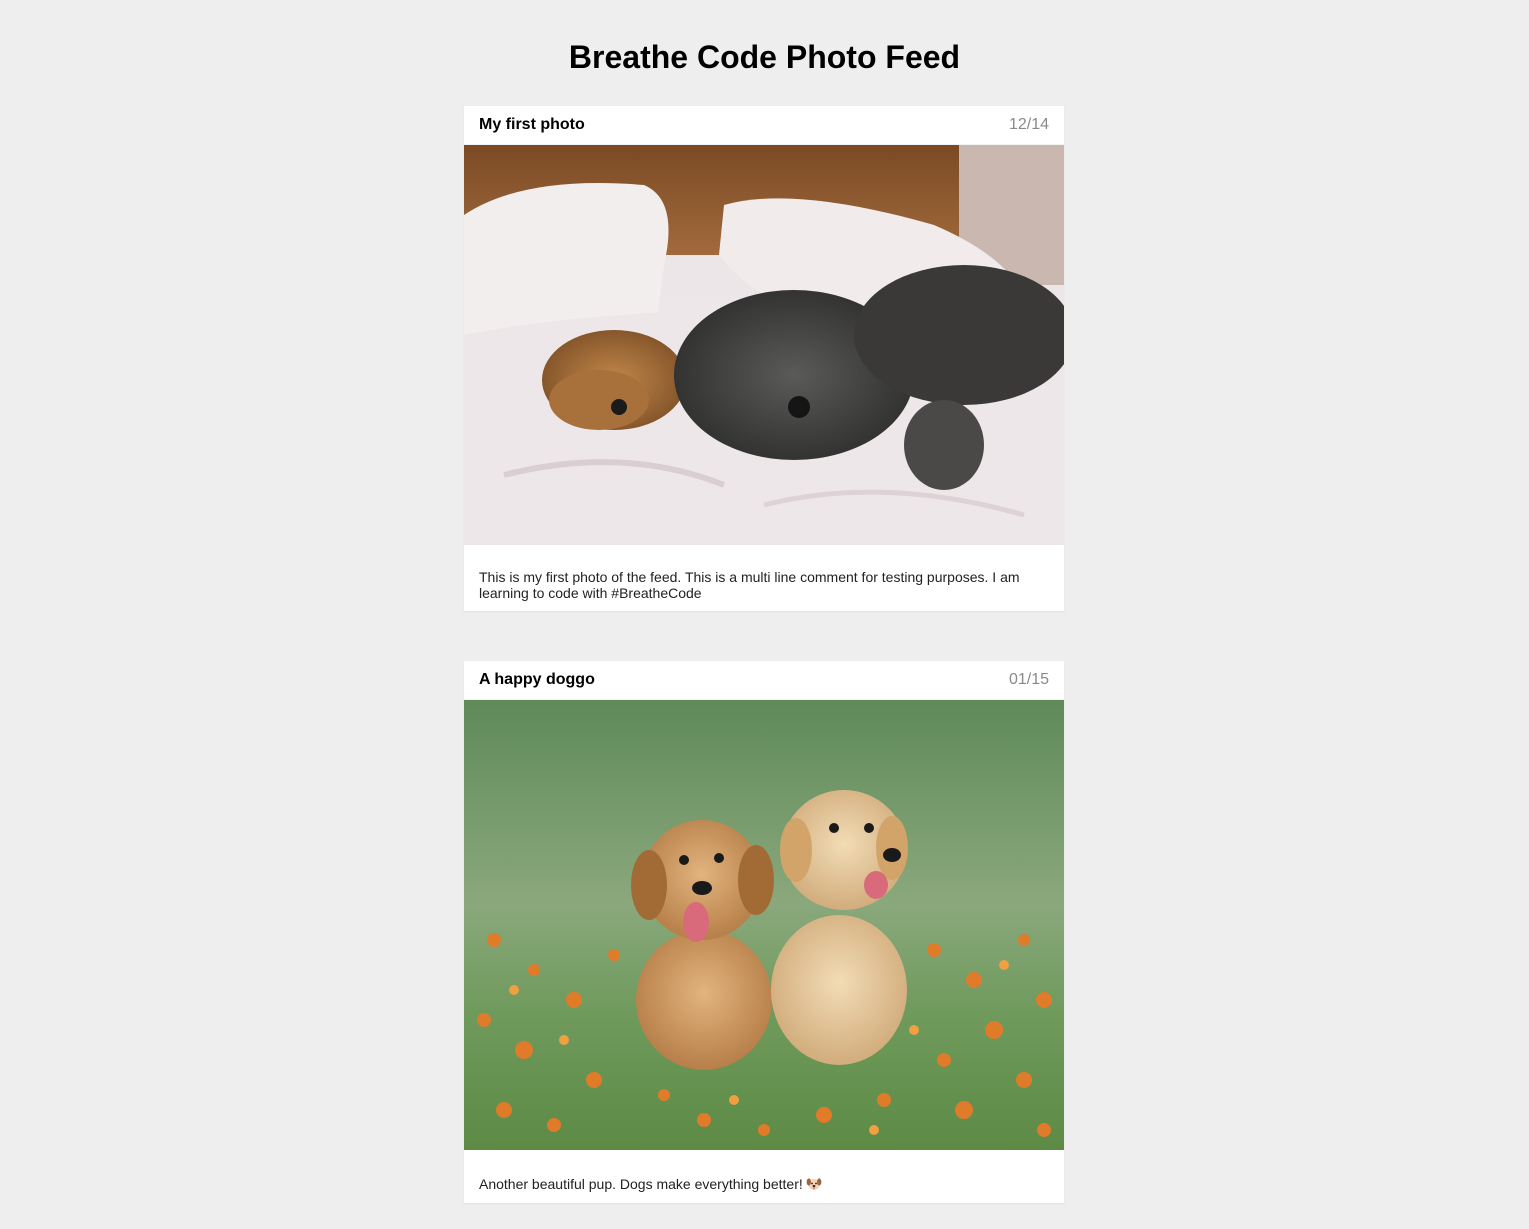 This screenshot has width=1529, height=1229. I want to click on dog-face-icon, so click(814, 1184).